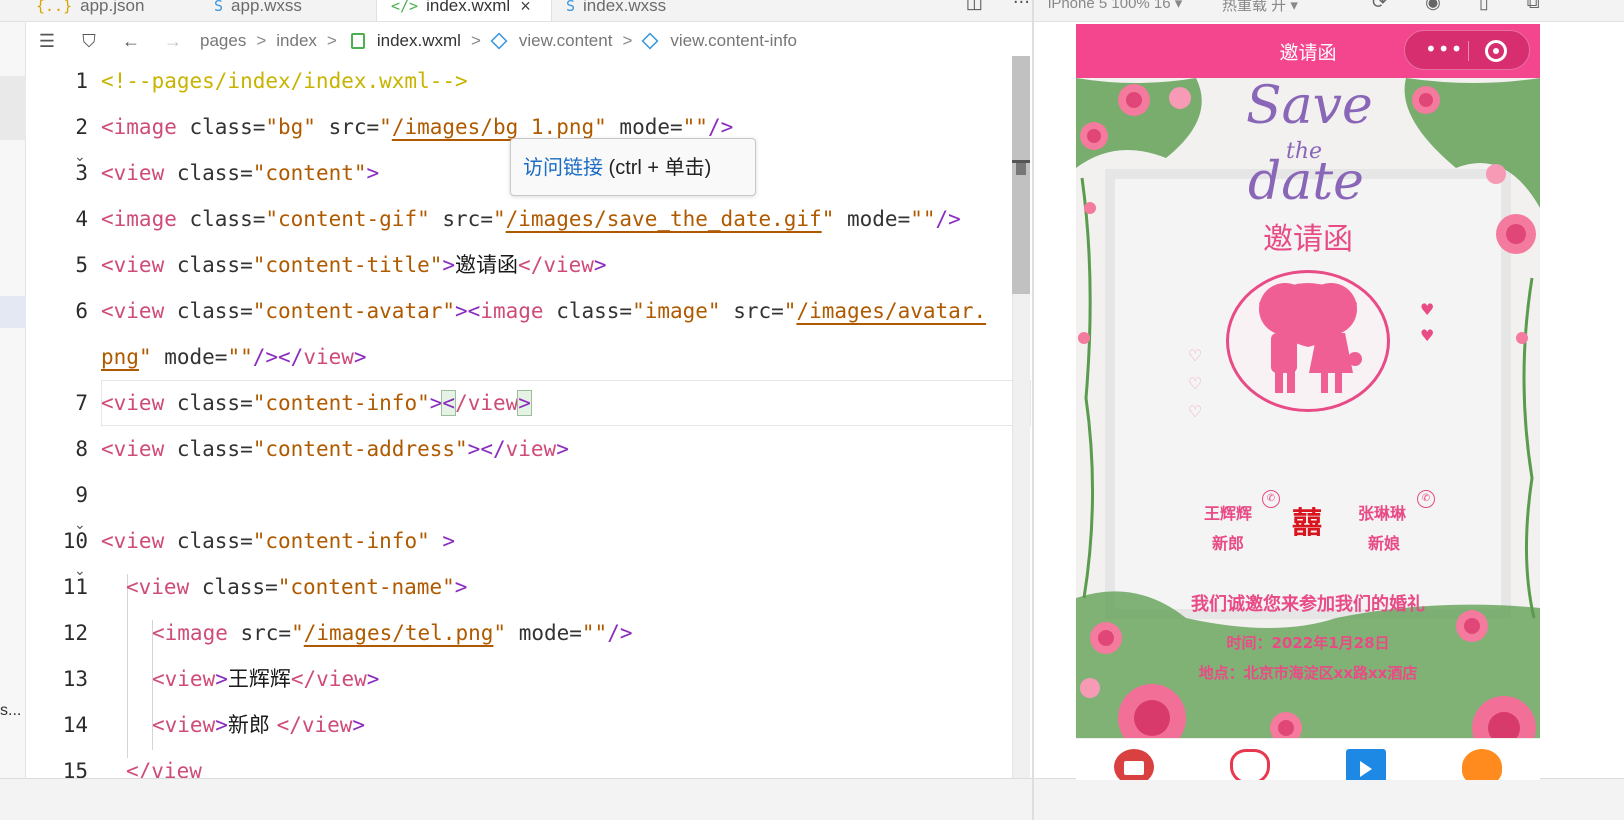  What do you see at coordinates (563, 168) in the screenshot?
I see `tooltip-follow-link: 访问链接` at bounding box center [563, 168].